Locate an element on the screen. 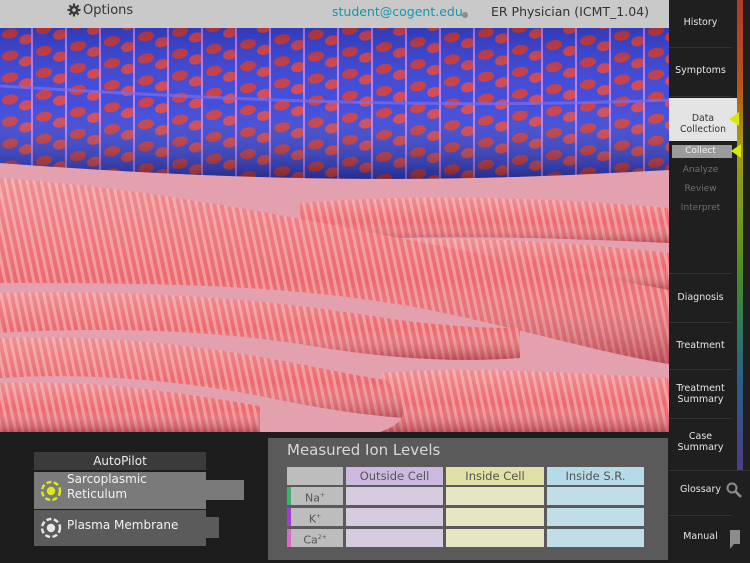 The image size is (750, 563). nav-sub-collect-label: Collect is located at coordinates (700, 151).